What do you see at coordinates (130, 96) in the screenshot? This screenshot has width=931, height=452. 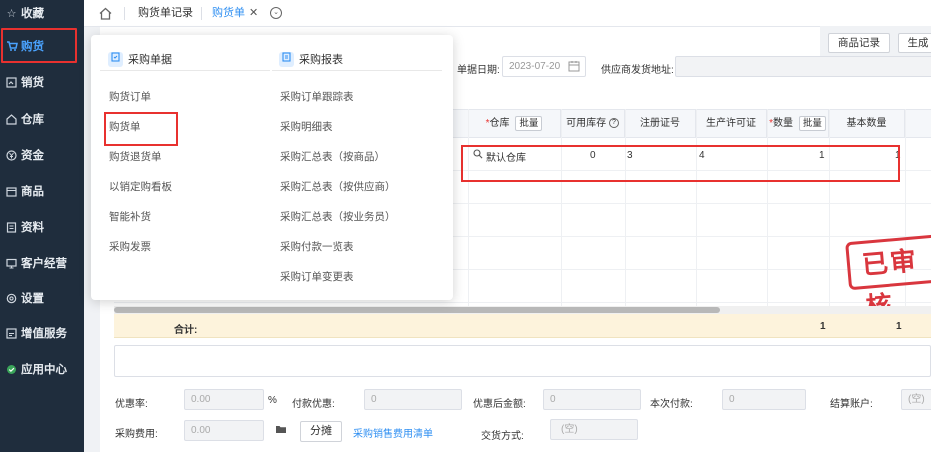 I see `menu-item-purchase-order: 购货订单` at bounding box center [130, 96].